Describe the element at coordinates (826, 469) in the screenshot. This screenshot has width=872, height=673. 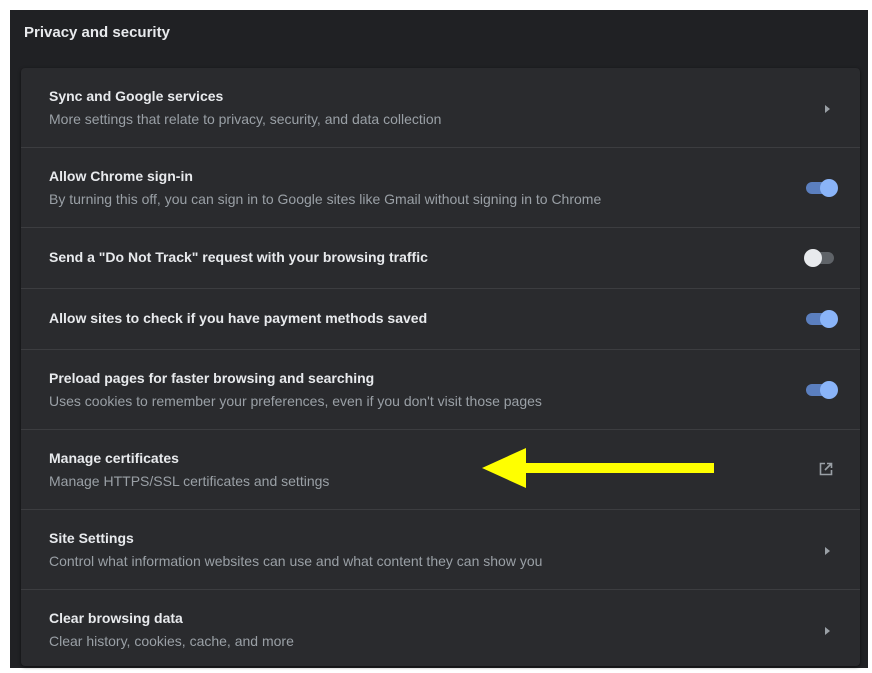
I see `open-in-new-icon` at that location.